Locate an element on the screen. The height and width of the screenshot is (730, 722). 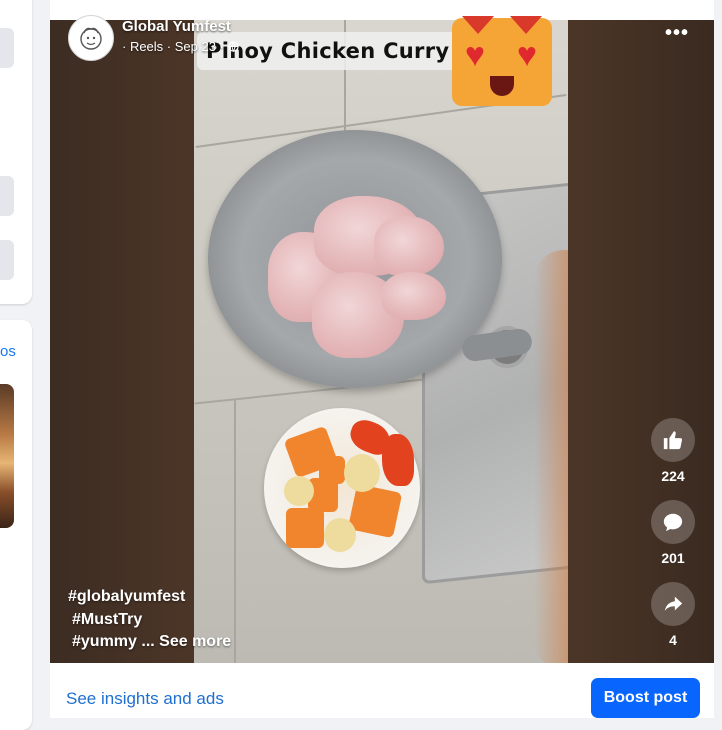
author-avatar is located at coordinates (91, 38).